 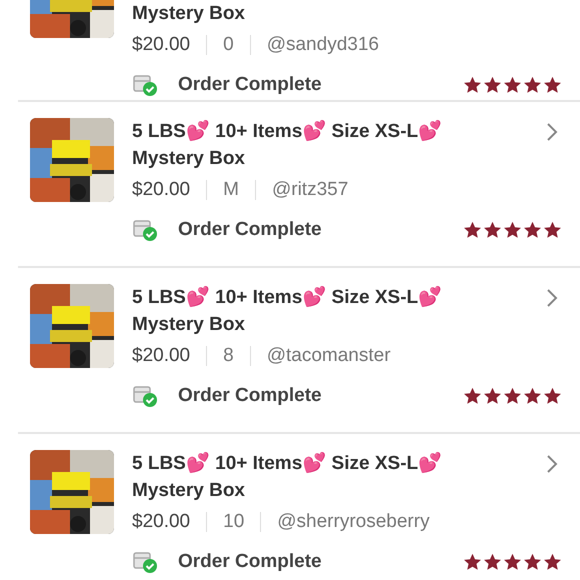 What do you see at coordinates (188, 14) in the screenshot?
I see `item-title: Mystery Box` at bounding box center [188, 14].